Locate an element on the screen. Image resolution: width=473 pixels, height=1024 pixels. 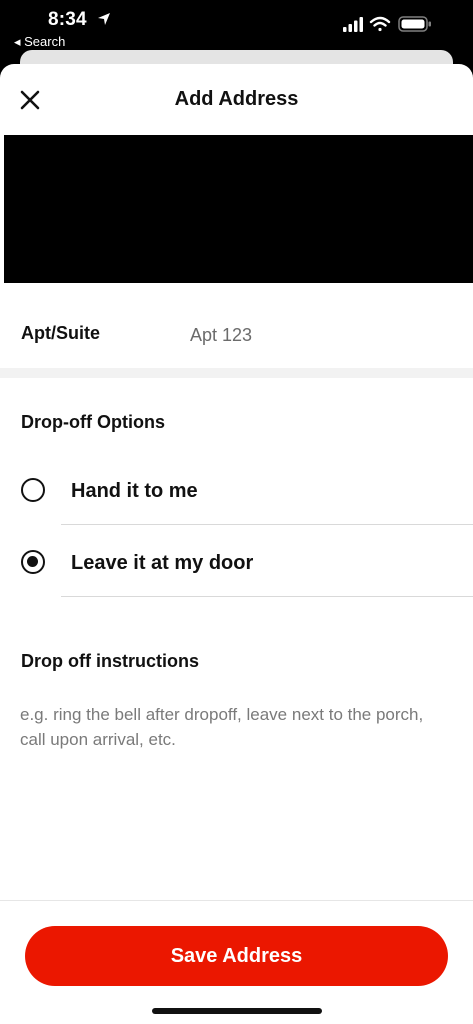
dropoff-option-hand-it-to-me: Hand it to me is located at coordinates (236, 491).